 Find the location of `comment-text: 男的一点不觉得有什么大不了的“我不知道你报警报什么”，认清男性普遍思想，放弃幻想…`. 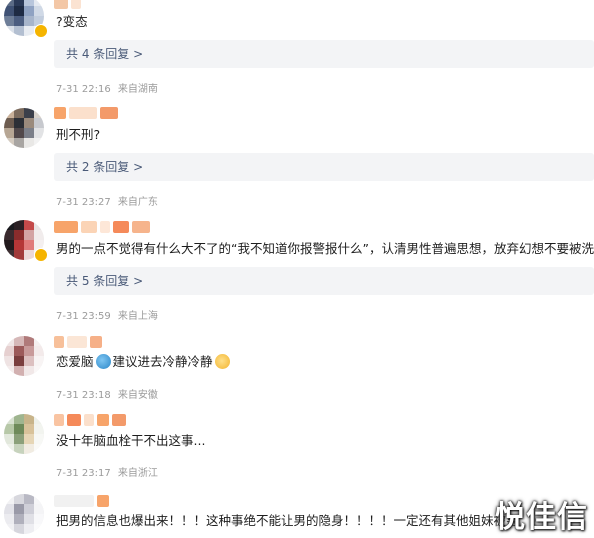

comment-text: 男的一点不觉得有什么大不了的“我不知道你报警报什么”，认清男性普遍思想，放弃幻想… is located at coordinates (325, 248).